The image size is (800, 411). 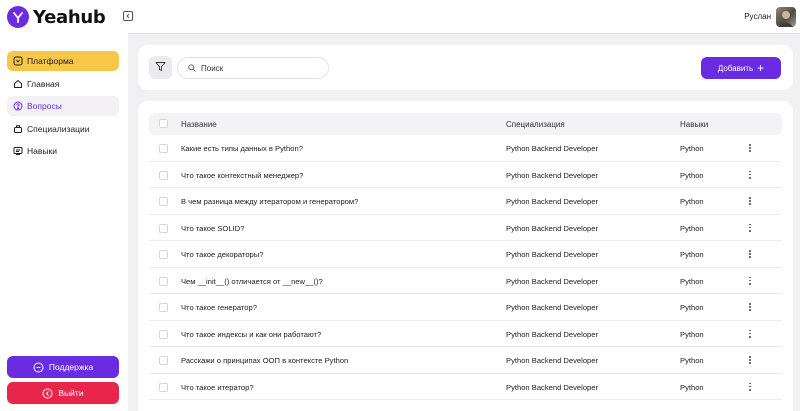 I want to click on top-bar: Руслан, so click(x=464, y=17).